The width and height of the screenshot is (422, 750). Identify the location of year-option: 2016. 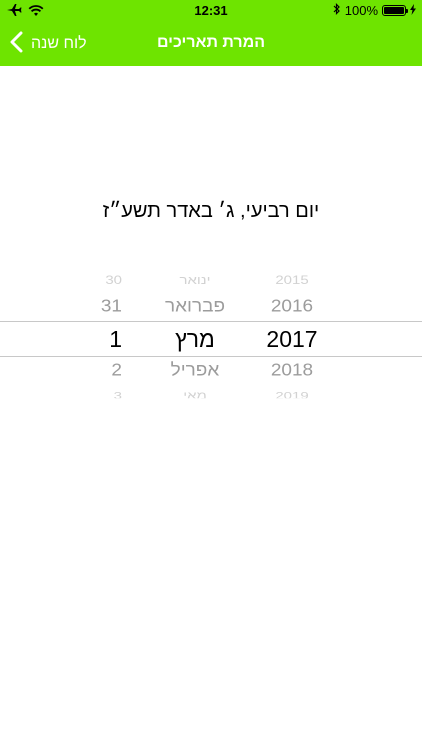
(292, 307).